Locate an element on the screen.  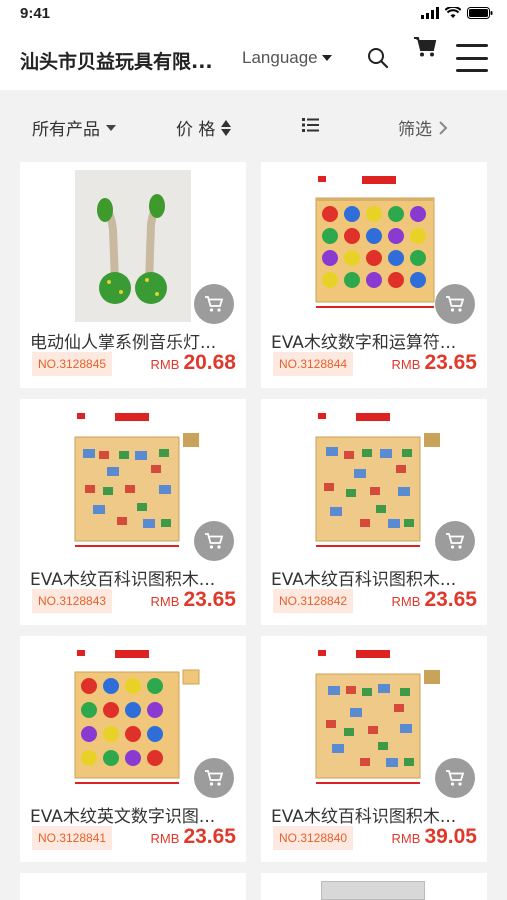
status-time: 9:41 is located at coordinates (35, 13).